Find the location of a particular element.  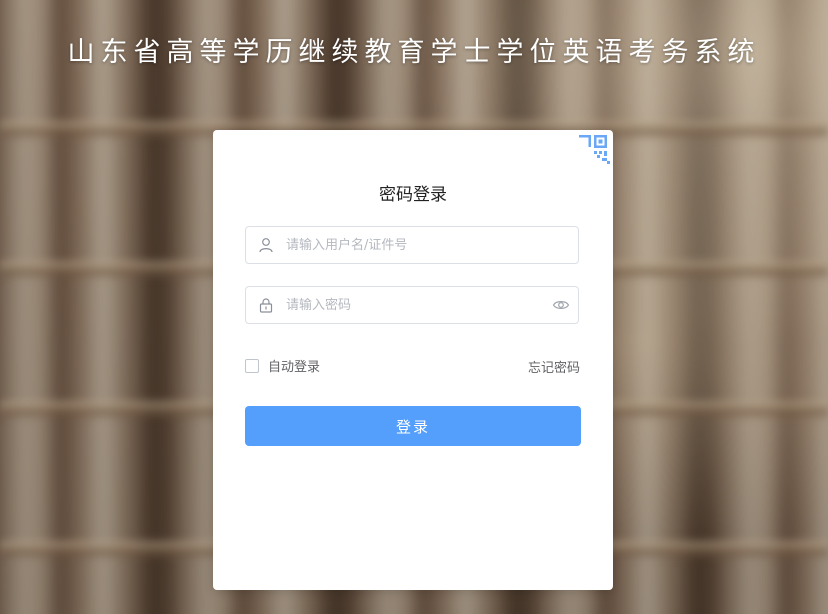

auto-login-checkbox: 自动登录 is located at coordinates (282, 365).